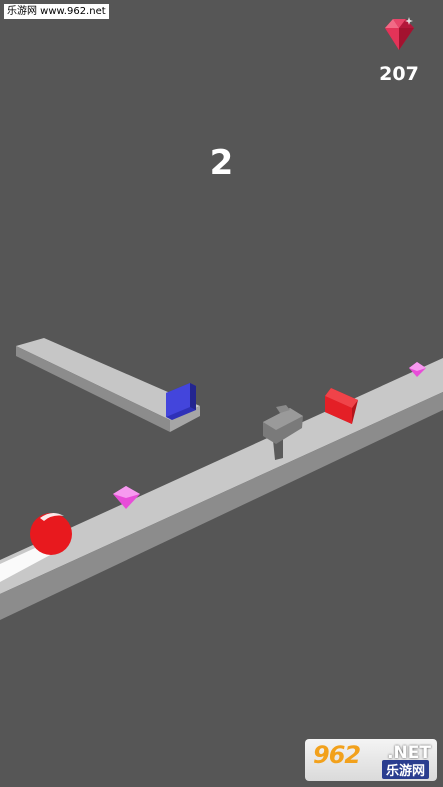  I want to click on watermark-chinese: 乐游网, so click(405, 769).